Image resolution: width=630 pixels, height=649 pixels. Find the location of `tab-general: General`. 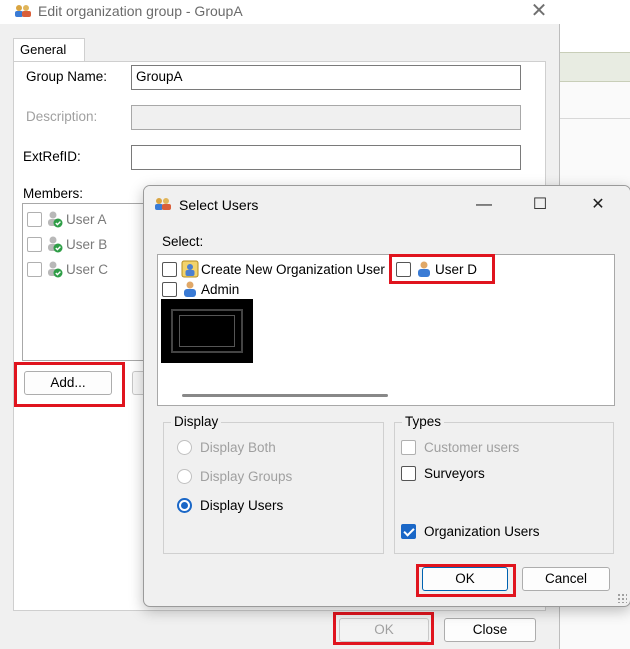

tab-general: General is located at coordinates (49, 50).